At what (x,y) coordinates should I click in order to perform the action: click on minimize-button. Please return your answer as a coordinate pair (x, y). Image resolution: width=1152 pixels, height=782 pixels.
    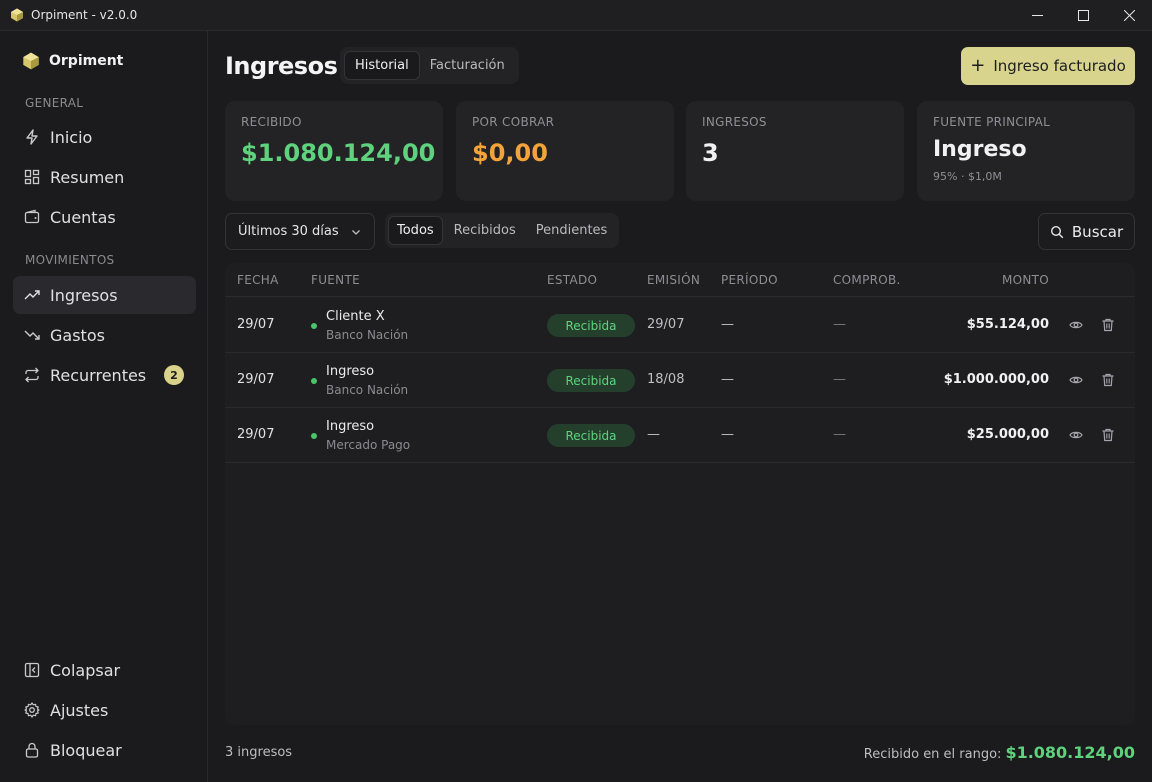
    Looking at the image, I should click on (1037, 15).